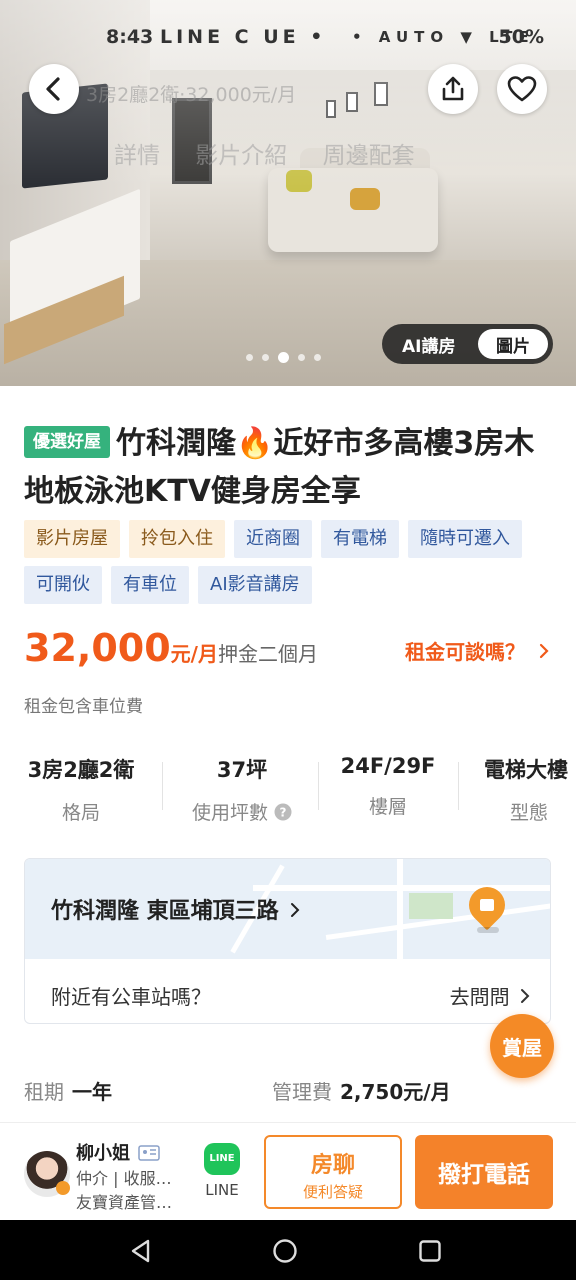 This screenshot has width=576, height=1280. Describe the element at coordinates (150, 585) in the screenshot. I see `feature-tag: 有車位` at that location.